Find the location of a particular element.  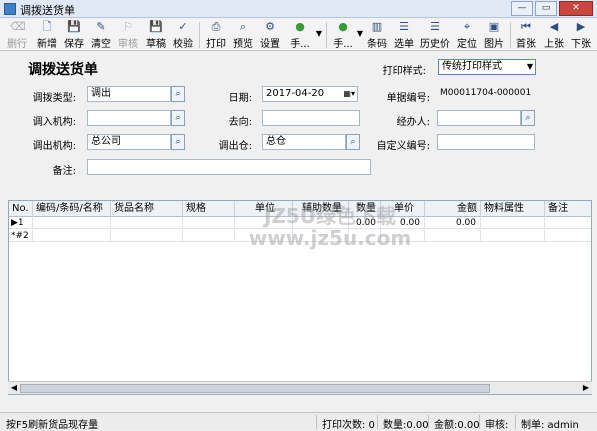

print-style-select: 传统打印样式 ▼ is located at coordinates (487, 67).